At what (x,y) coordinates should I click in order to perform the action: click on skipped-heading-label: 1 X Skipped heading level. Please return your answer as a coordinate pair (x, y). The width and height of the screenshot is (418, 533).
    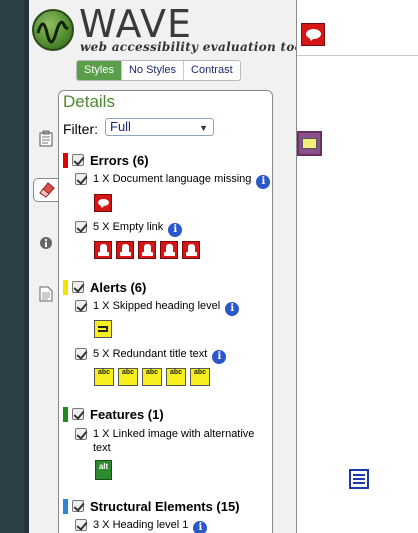
    Looking at the image, I should click on (157, 306).